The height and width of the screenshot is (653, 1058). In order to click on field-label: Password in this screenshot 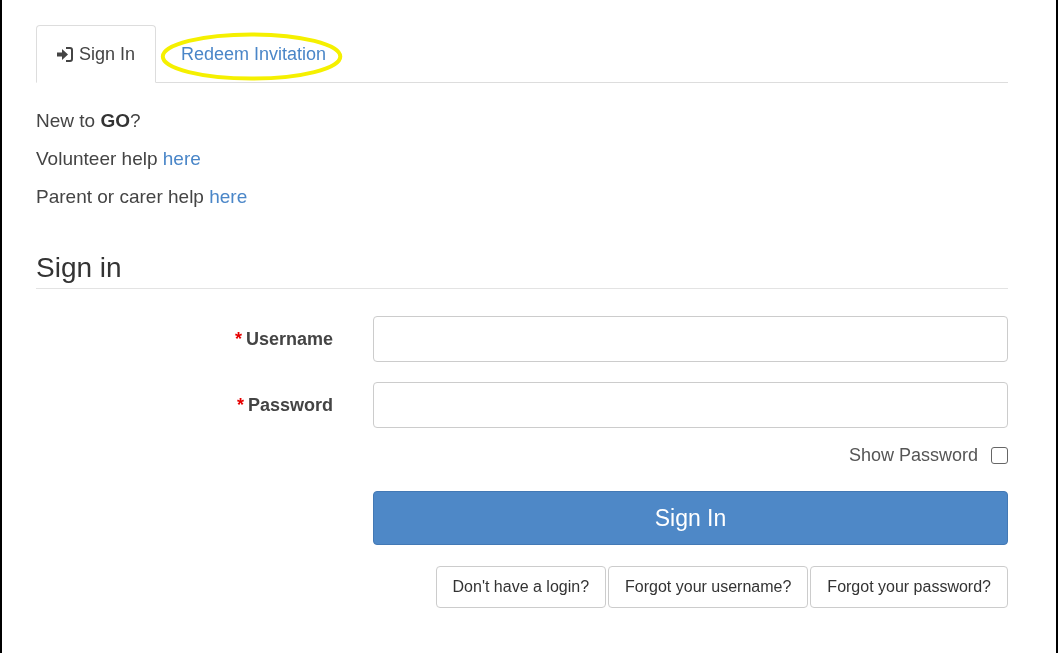, I will do `click(290, 405)`.